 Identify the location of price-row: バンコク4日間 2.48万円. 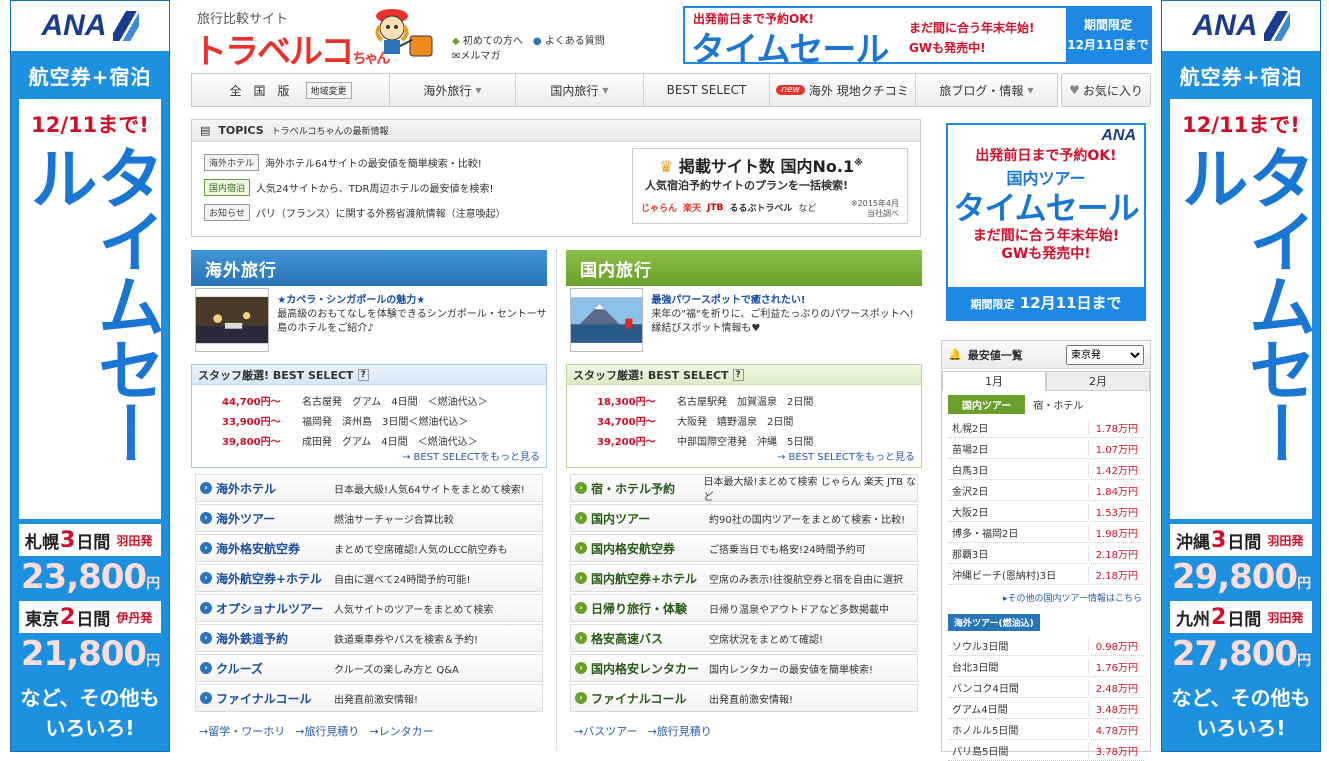
(1046, 687).